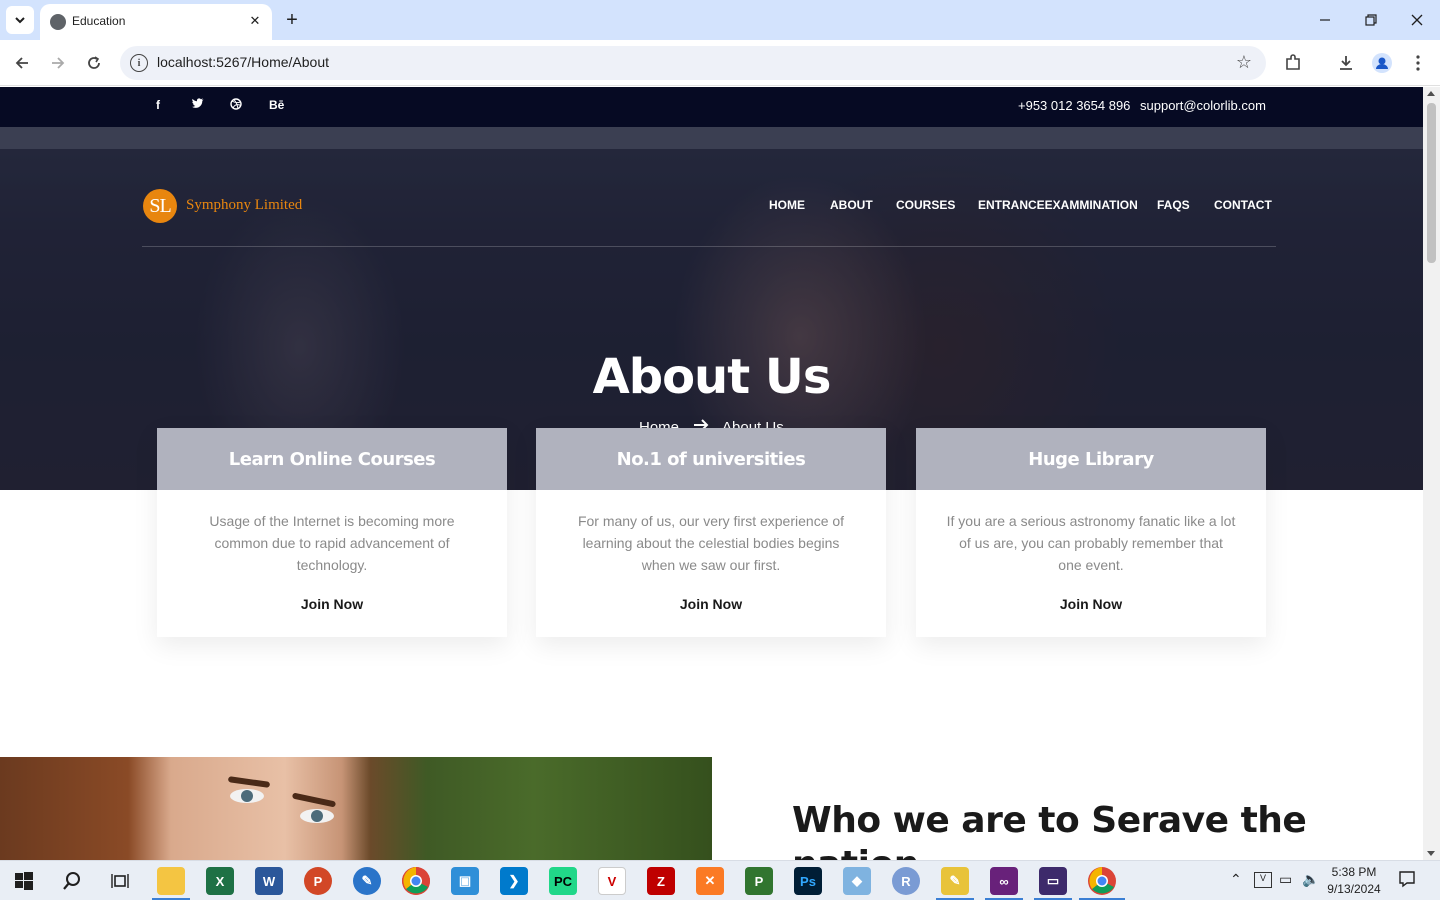  Describe the element at coordinates (1354, 872) in the screenshot. I see `clock-time: 5:38 PM` at that location.